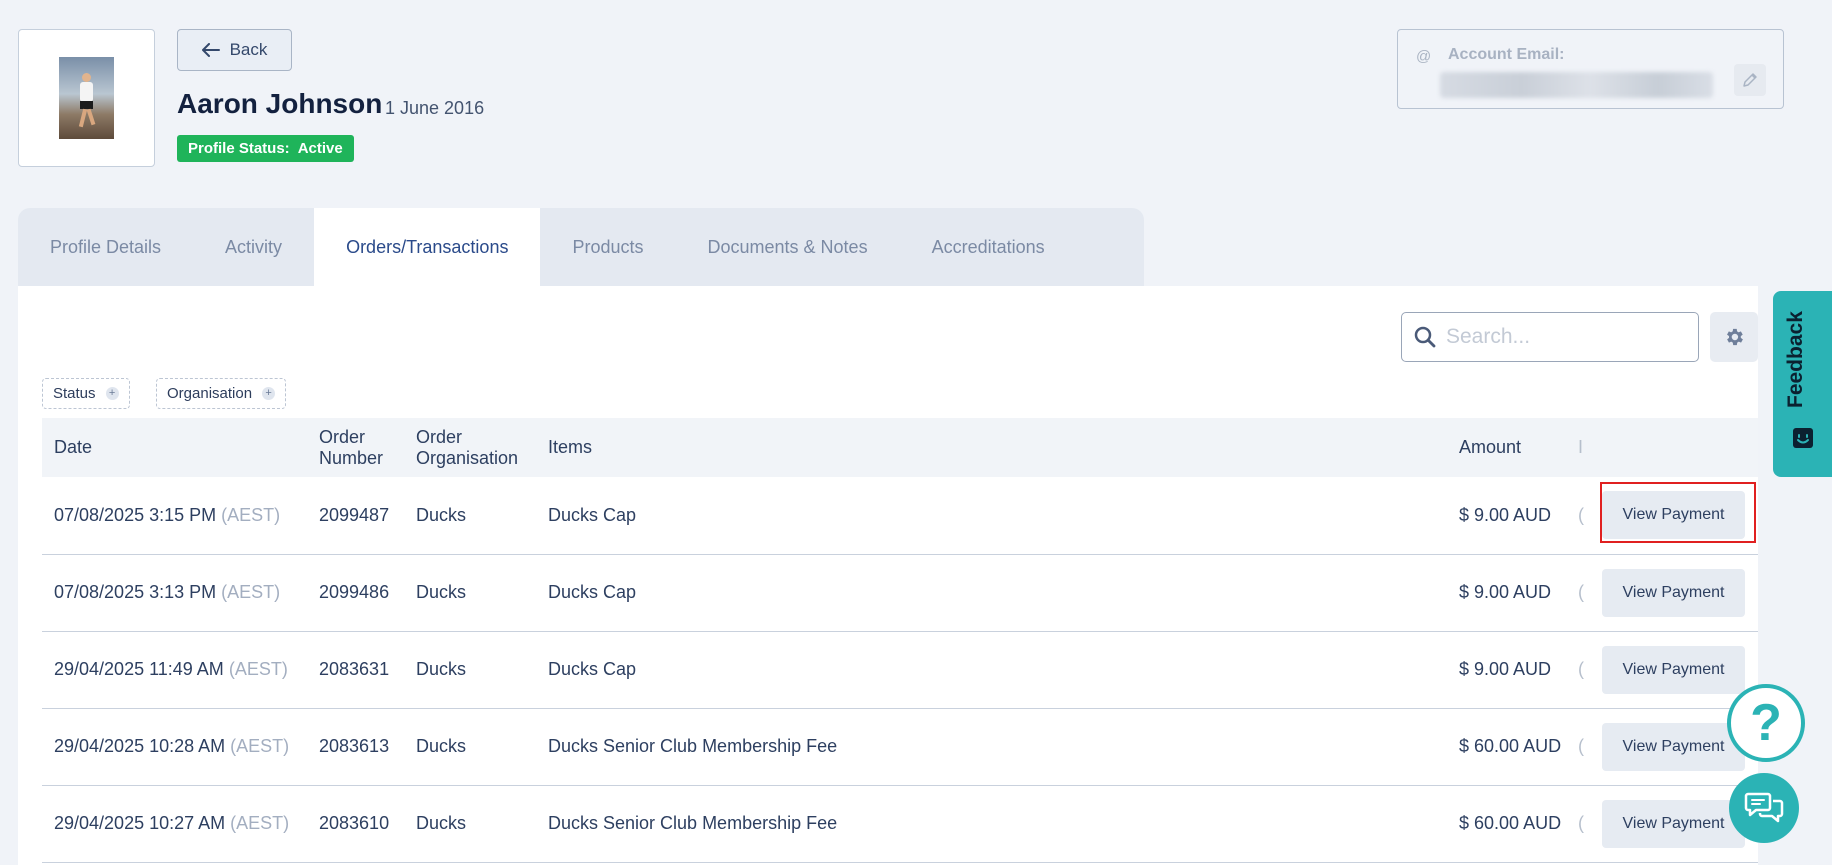  Describe the element at coordinates (607, 247) in the screenshot. I see `tab-products: Products` at that location.